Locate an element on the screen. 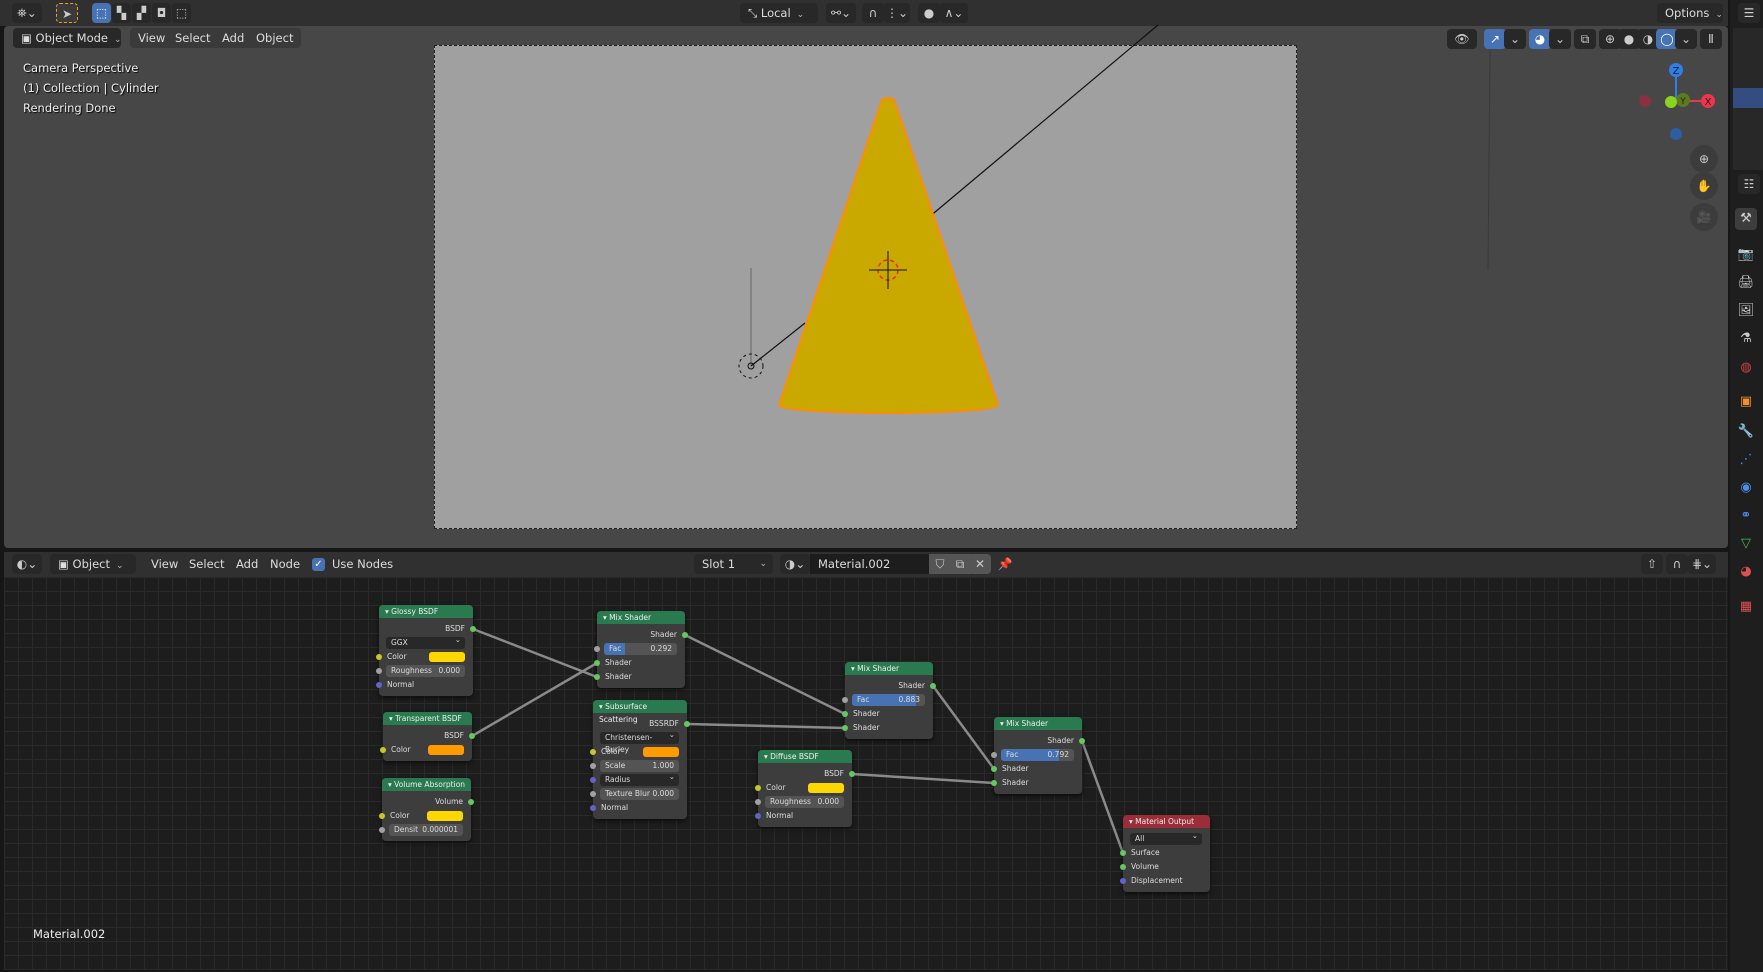 The width and height of the screenshot is (1763, 972). node-header: ▾ Subsurface Scattering is located at coordinates (640, 712).